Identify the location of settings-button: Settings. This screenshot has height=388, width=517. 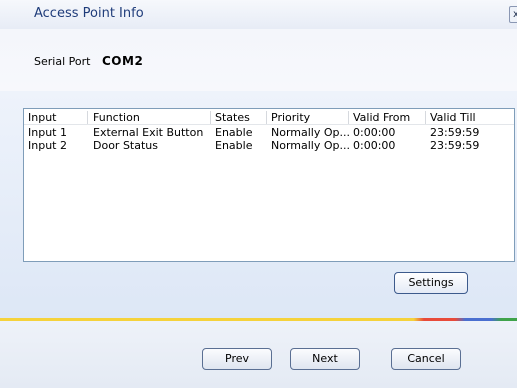
(431, 283).